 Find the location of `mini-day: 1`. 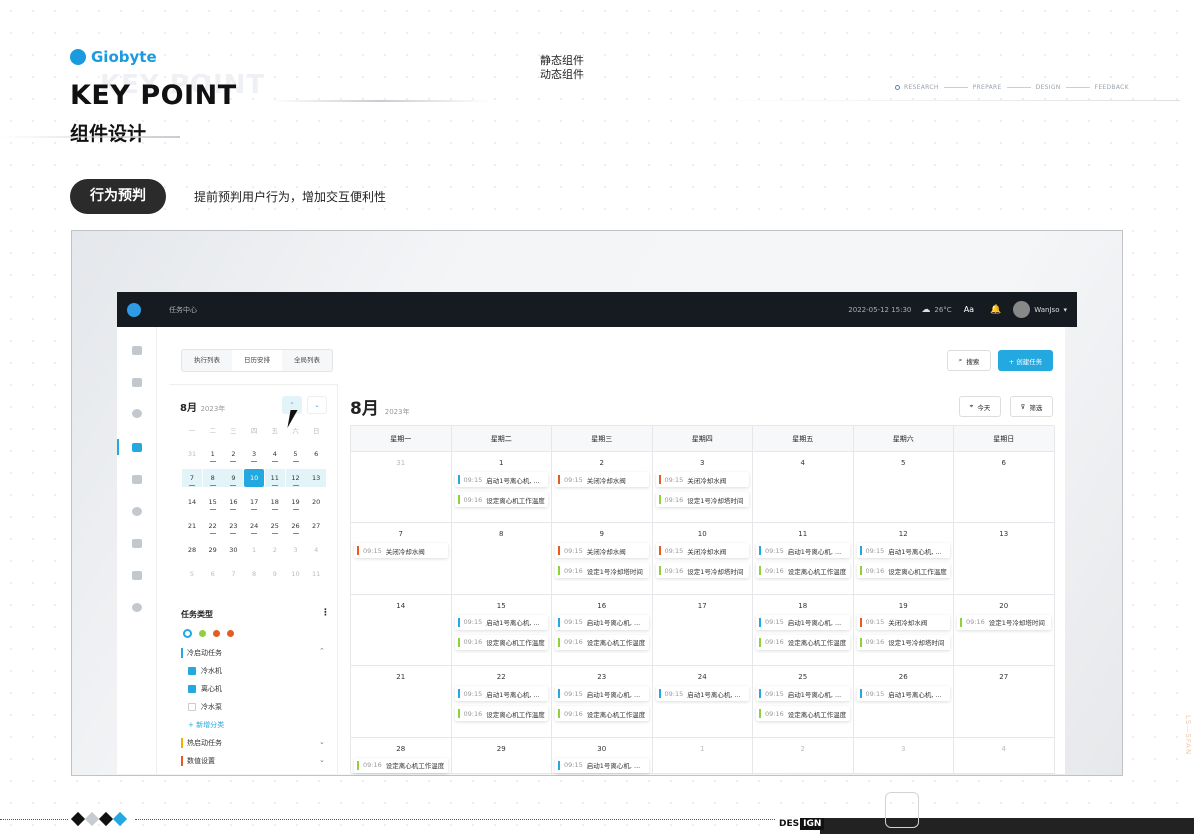

mini-day: 1 is located at coordinates (254, 550).